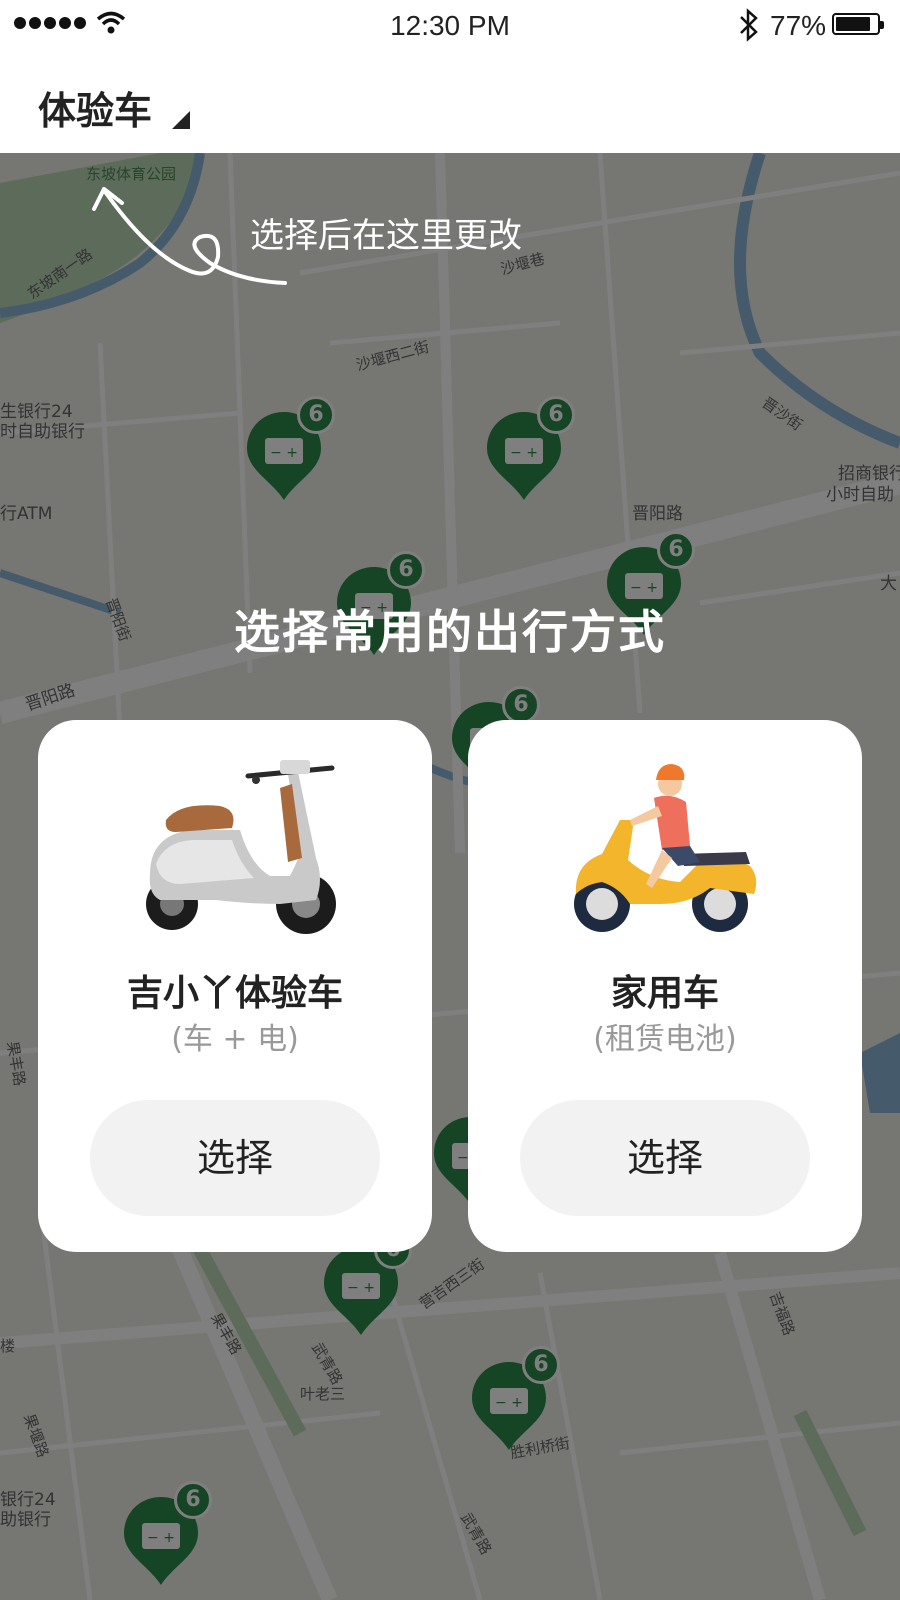 Image resolution: width=900 pixels, height=1600 pixels. What do you see at coordinates (386, 236) in the screenshot?
I see `hint-text: 选择后在这里更改` at bounding box center [386, 236].